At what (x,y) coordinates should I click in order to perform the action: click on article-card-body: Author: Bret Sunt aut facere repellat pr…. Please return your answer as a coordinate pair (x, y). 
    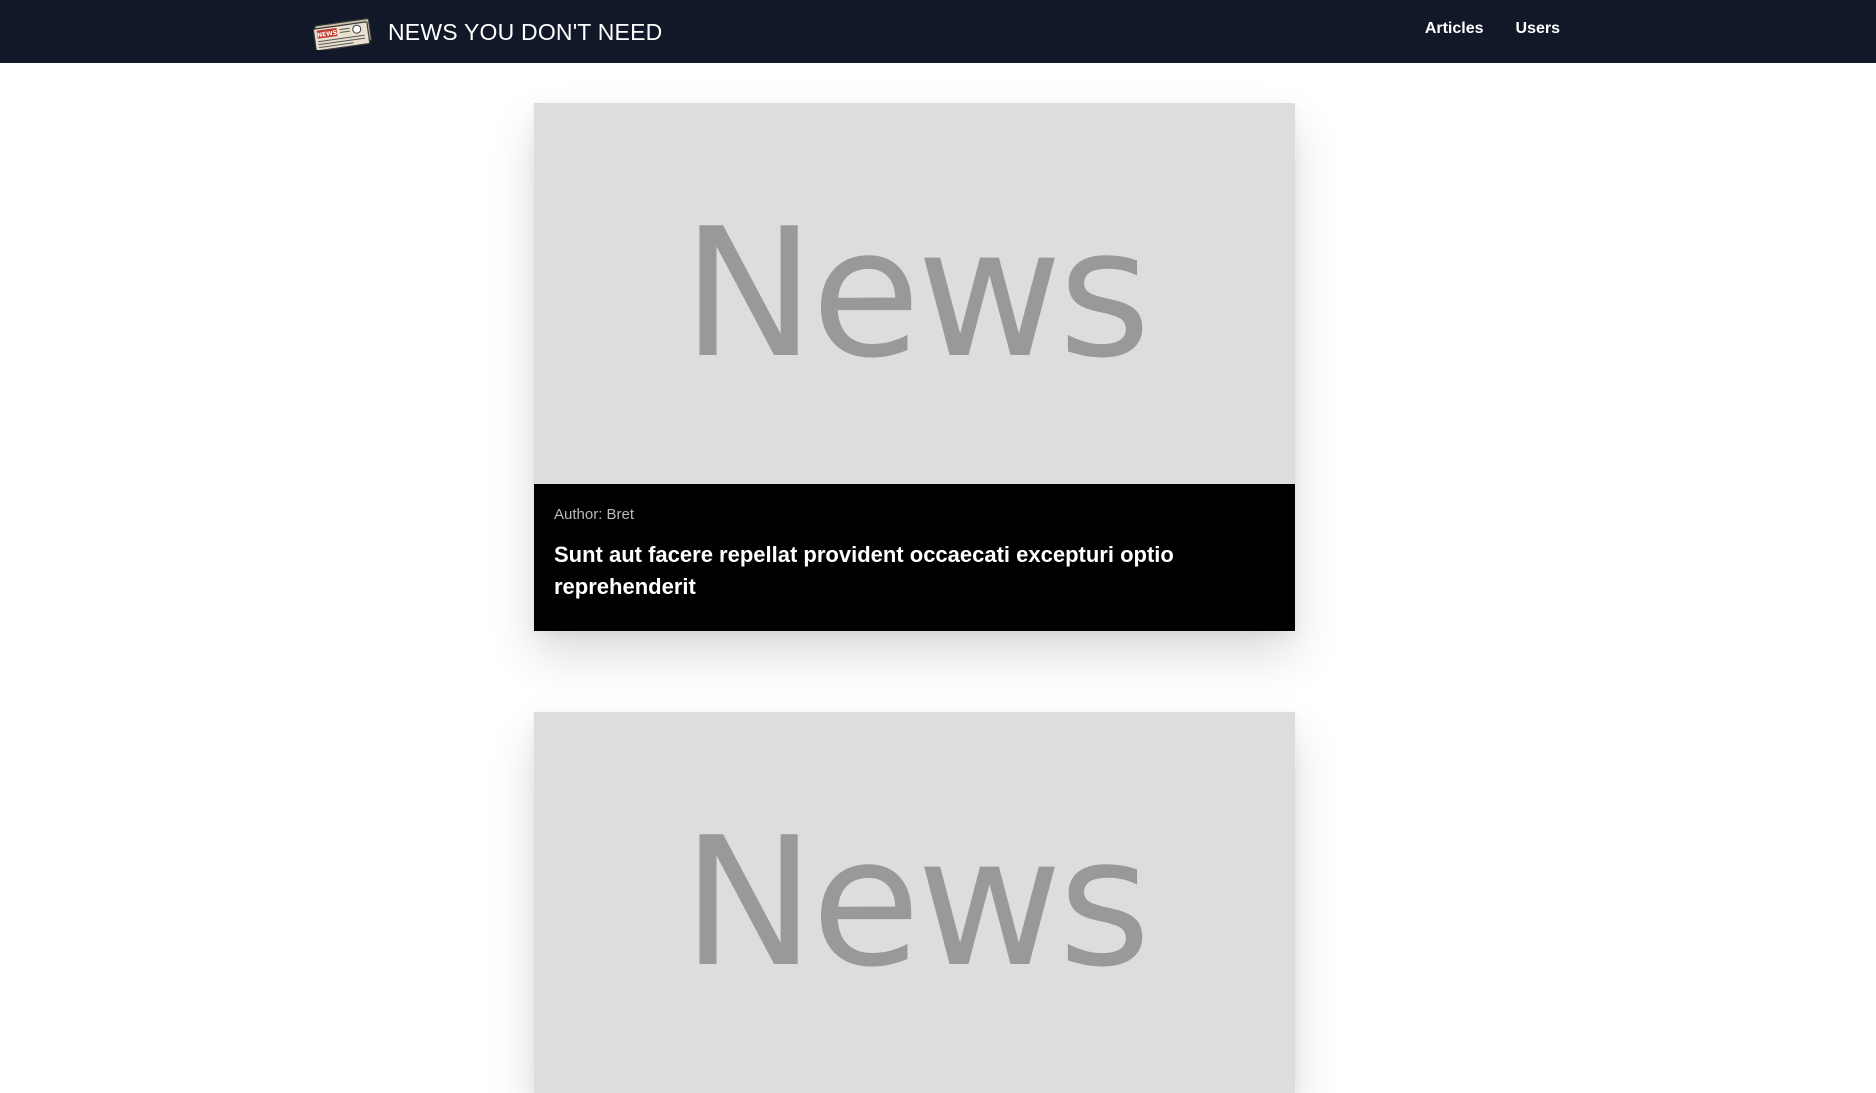
    Looking at the image, I should click on (914, 557).